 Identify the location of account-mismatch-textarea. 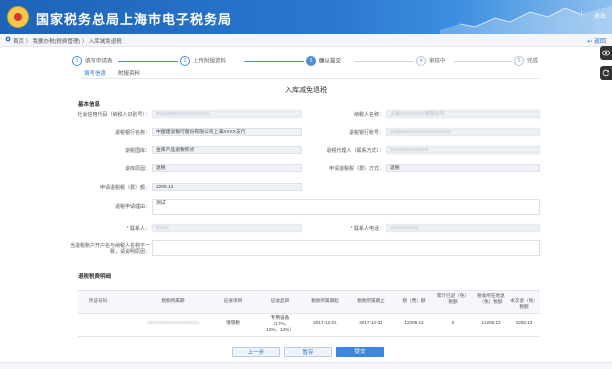
(346, 248).